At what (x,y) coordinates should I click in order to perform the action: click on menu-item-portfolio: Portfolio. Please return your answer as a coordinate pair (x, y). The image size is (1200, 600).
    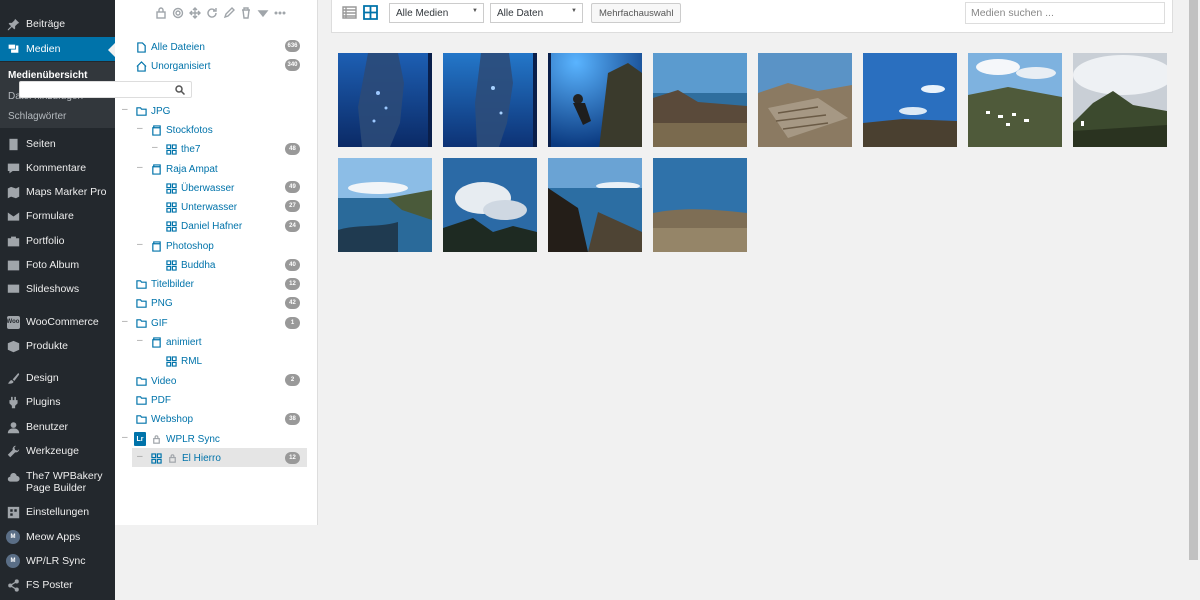
    Looking at the image, I should click on (57, 241).